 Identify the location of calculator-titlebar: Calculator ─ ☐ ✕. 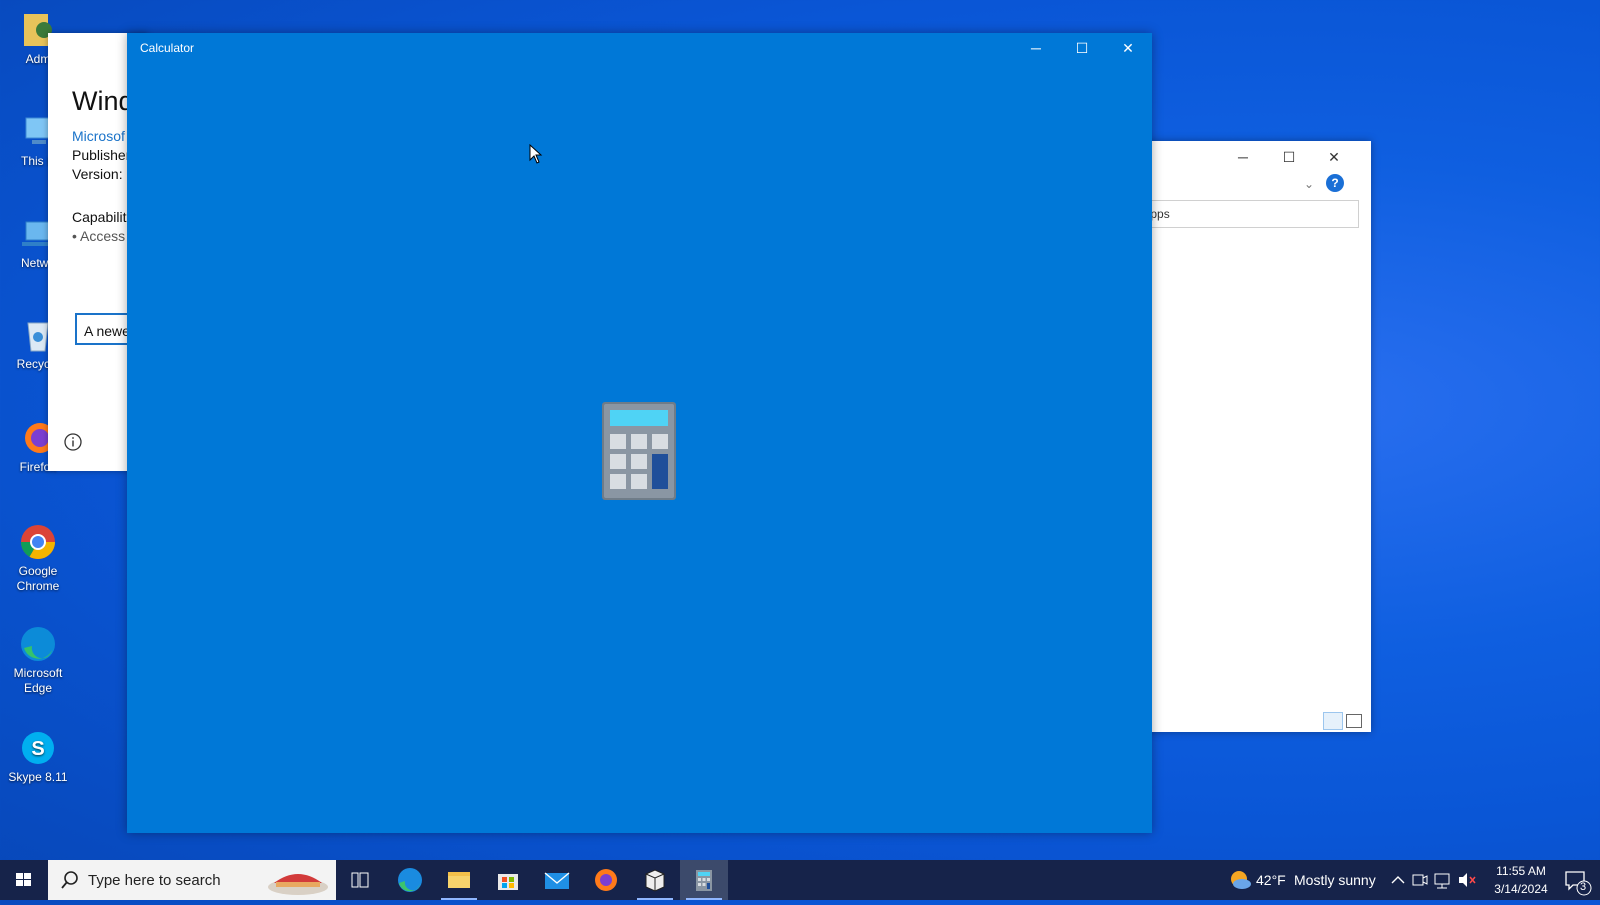
(639, 48).